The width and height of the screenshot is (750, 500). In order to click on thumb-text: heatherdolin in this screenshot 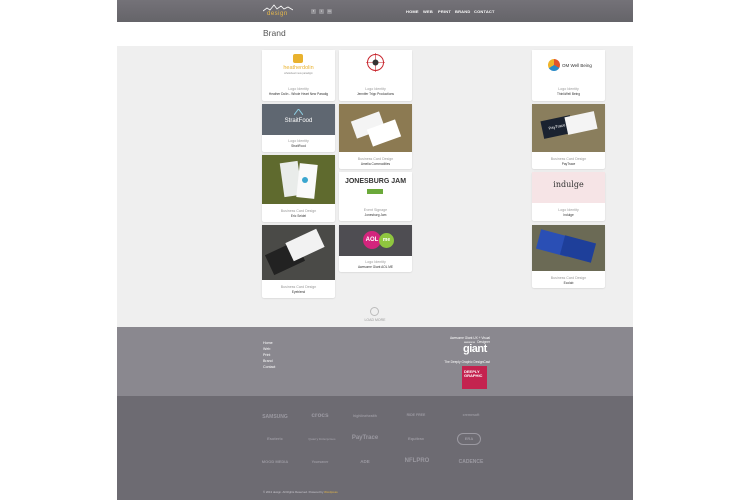, I will do `click(298, 68)`.